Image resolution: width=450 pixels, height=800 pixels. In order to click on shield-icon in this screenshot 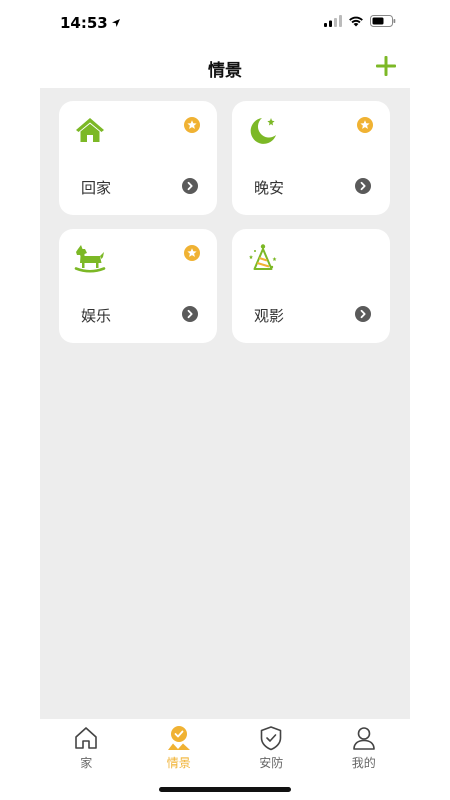, I will do `click(271, 738)`.